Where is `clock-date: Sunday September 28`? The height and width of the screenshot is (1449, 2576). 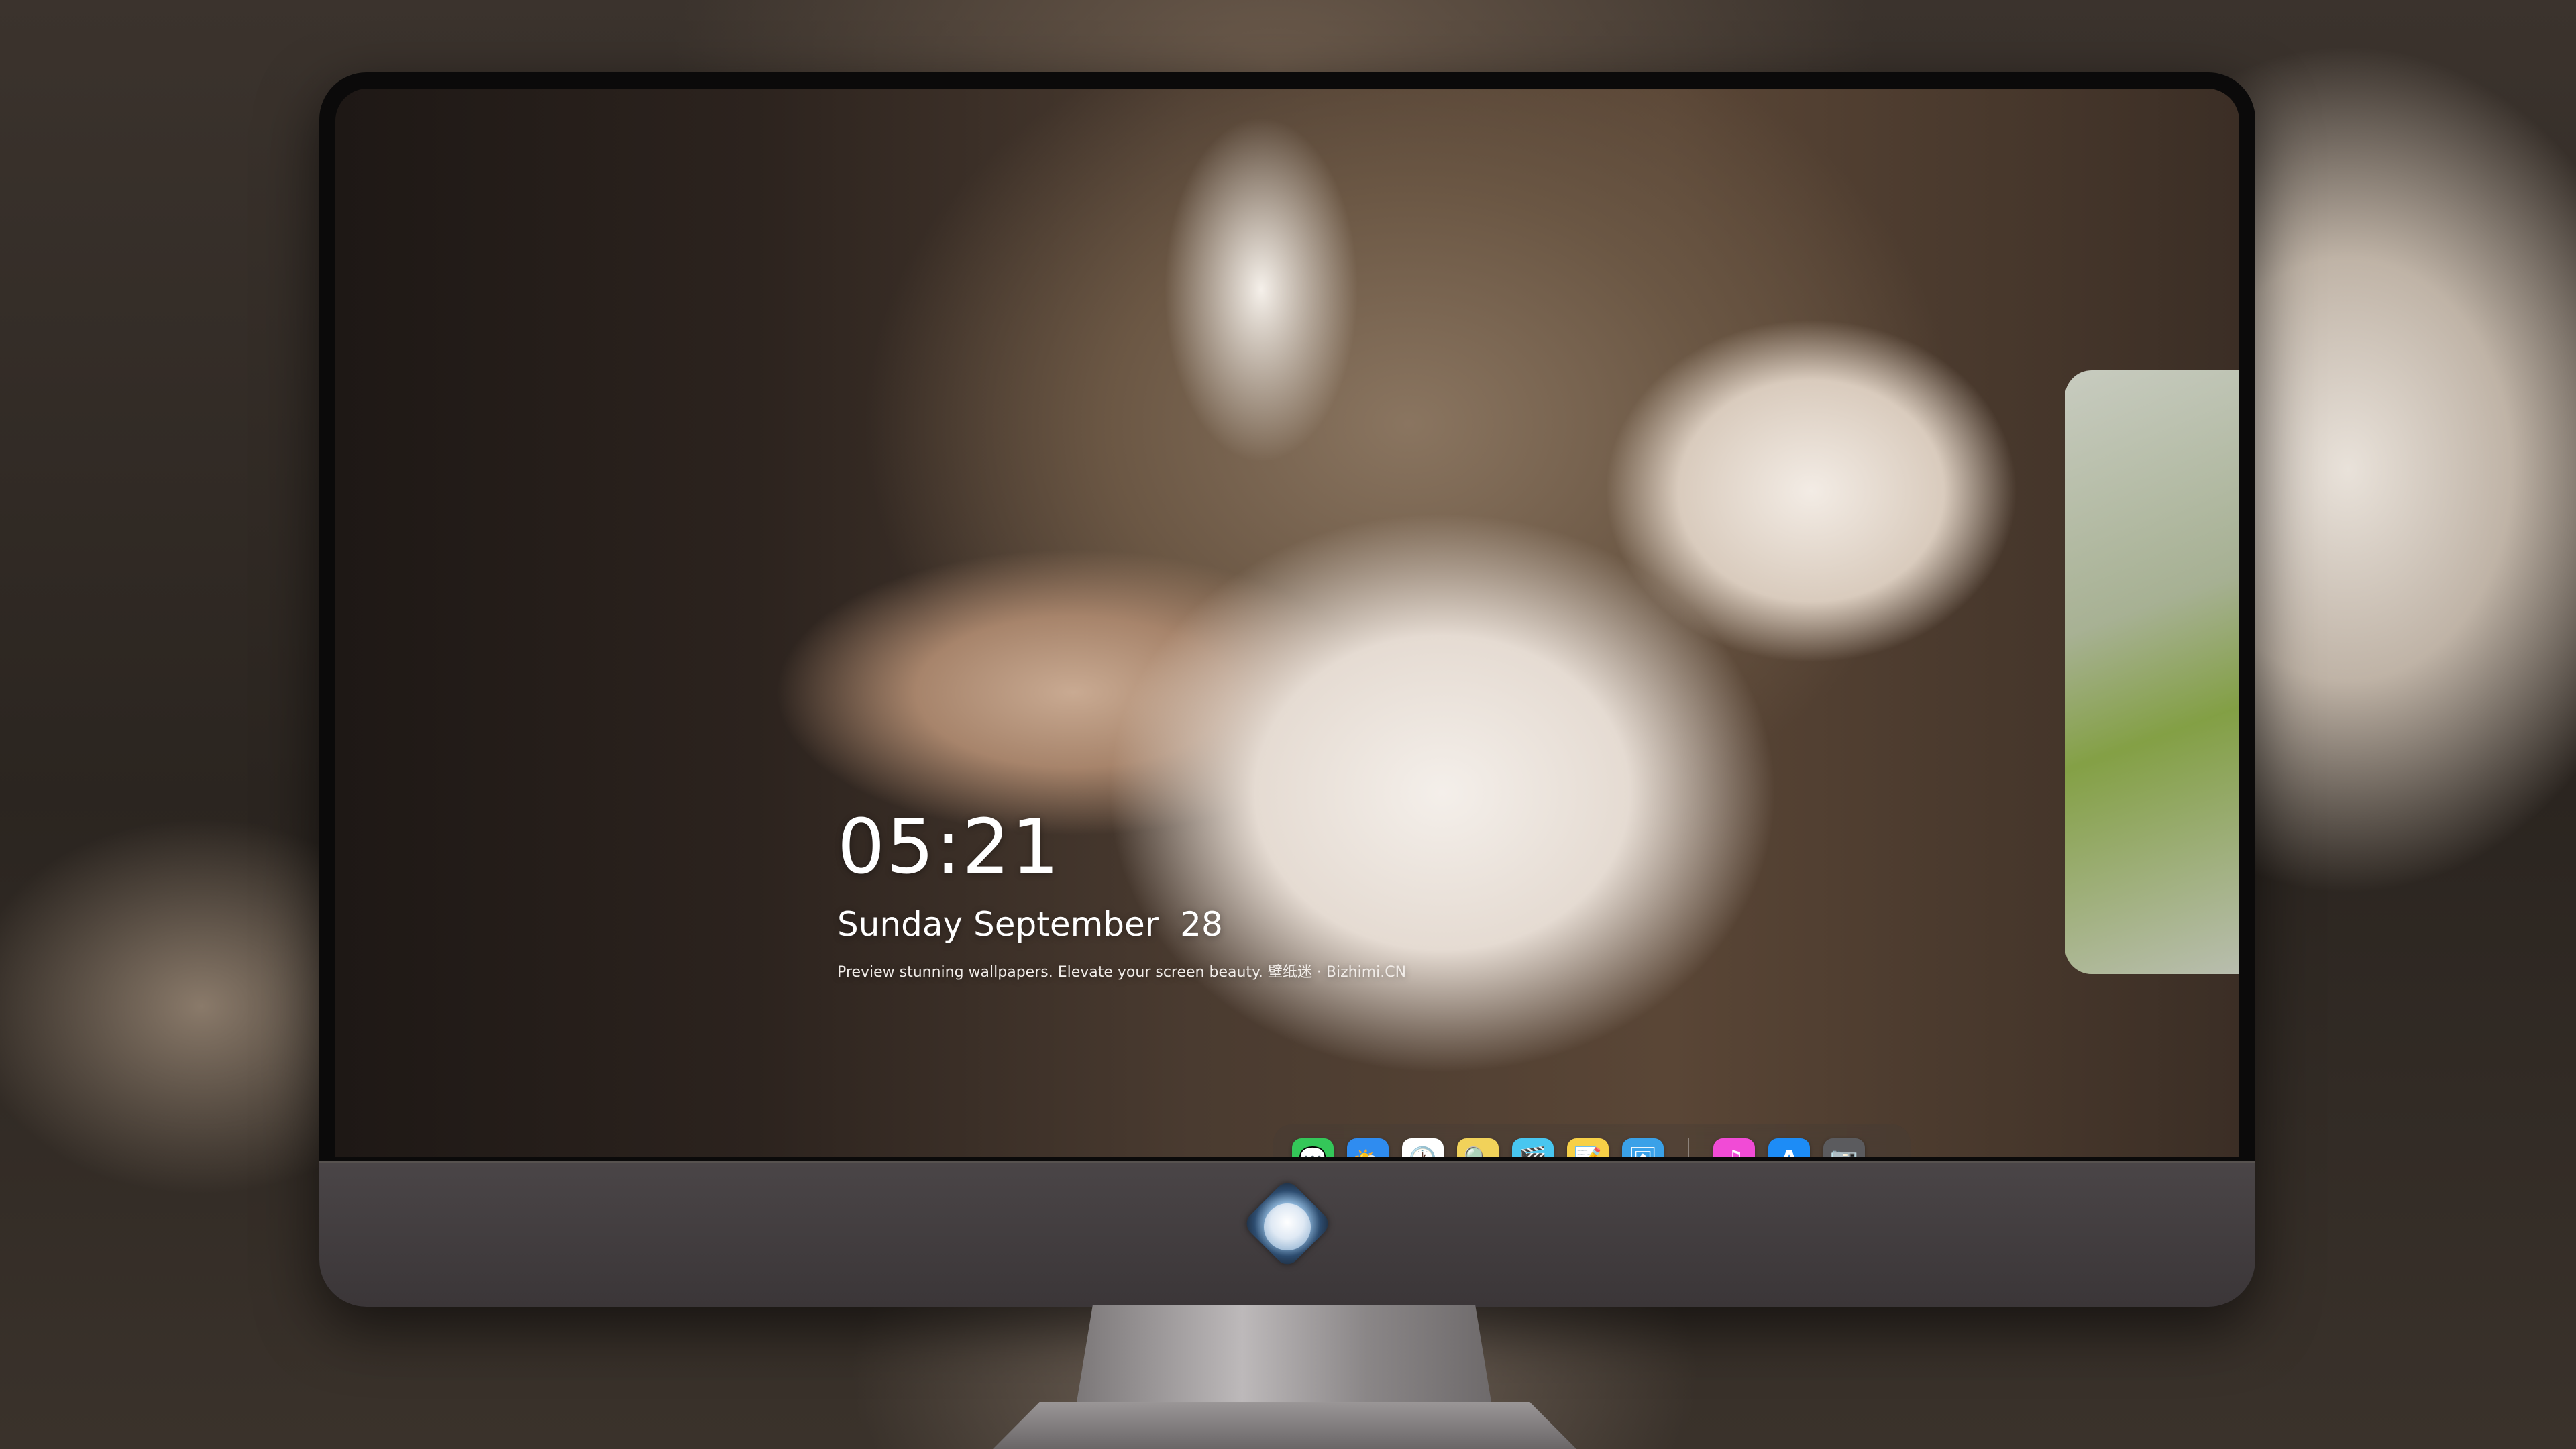
clock-date: Sunday September 28 is located at coordinates (1030, 924).